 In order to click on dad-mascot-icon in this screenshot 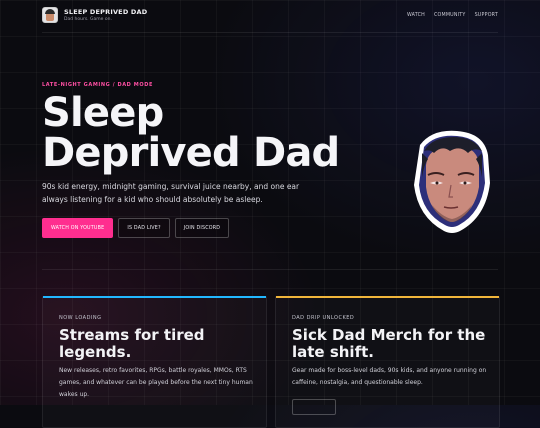, I will do `click(452, 181)`.